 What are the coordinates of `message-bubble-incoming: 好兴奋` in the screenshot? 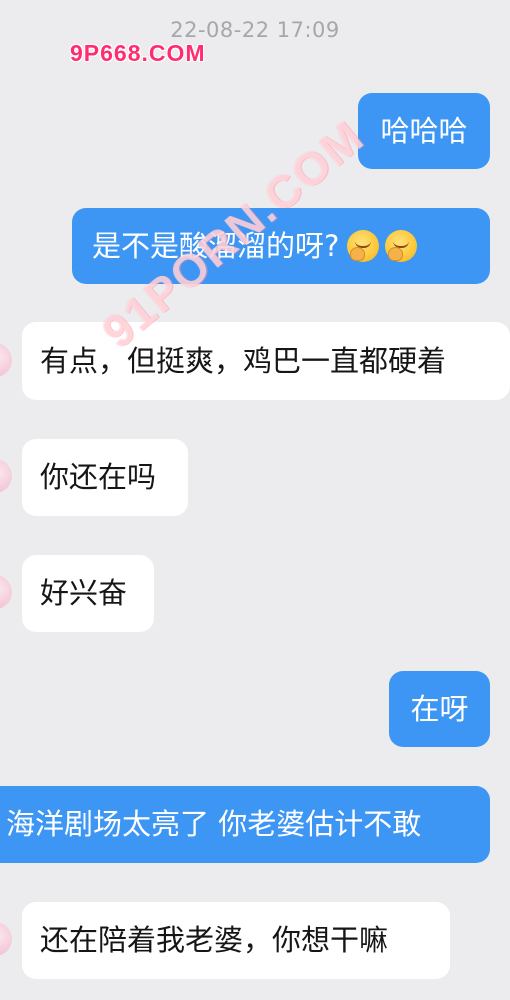 It's located at (88, 593).